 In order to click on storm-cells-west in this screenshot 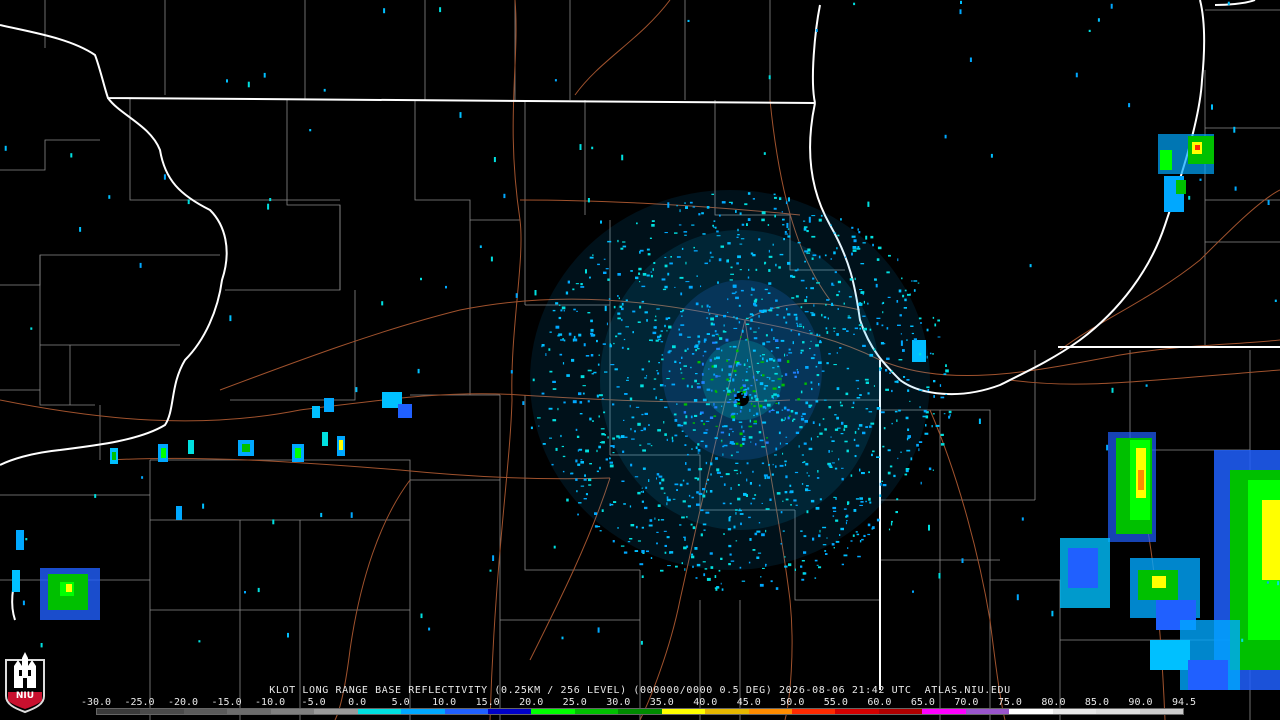, I will do `click(212, 506)`.